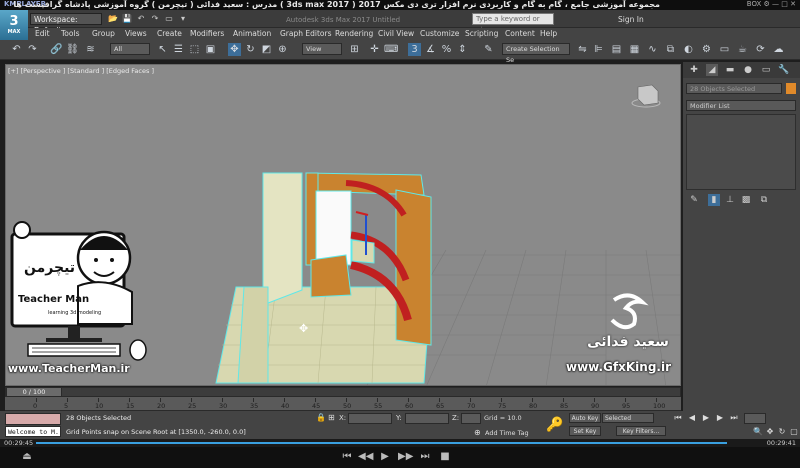 The image size is (800, 468). What do you see at coordinates (66, 24) in the screenshot?
I see `workspace-dropdown: Workspace: Default` at bounding box center [66, 24].